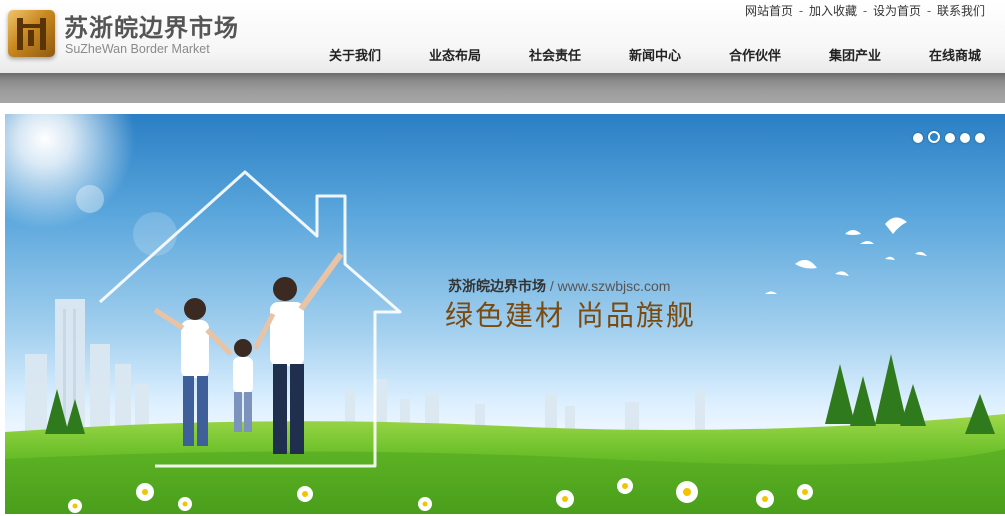 This screenshot has width=1005, height=516. I want to click on nav-partners: 合作伙伴, so click(755, 54).